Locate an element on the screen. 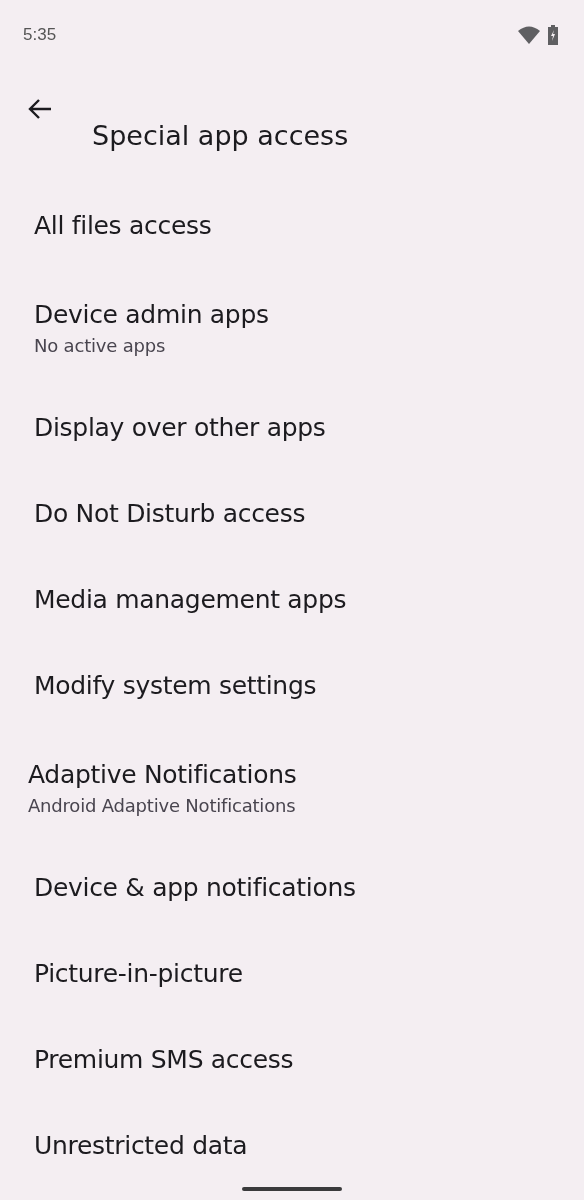 The height and width of the screenshot is (1200, 584). settings-item: Display over other apps is located at coordinates (292, 428).